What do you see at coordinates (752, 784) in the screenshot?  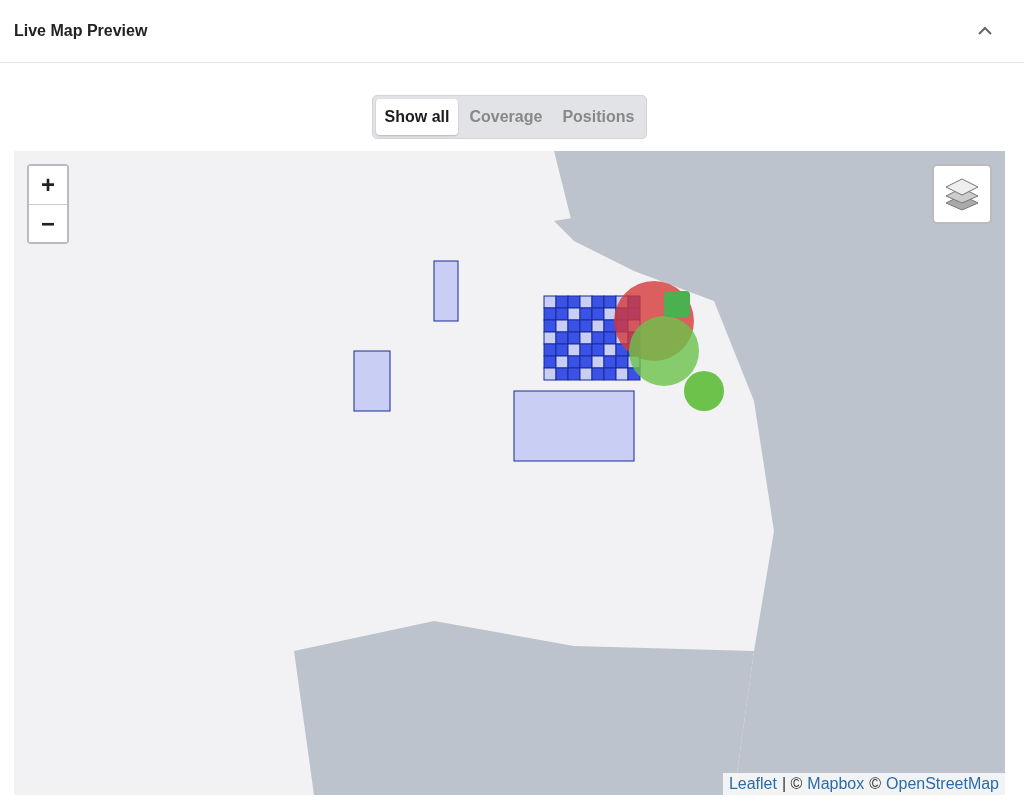 I see `attribution-link: Leaflet` at bounding box center [752, 784].